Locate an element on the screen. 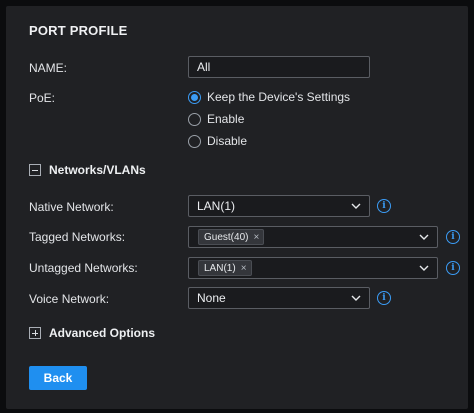 This screenshot has height=413, width=474. tagged-networks-select: Guest(40) × is located at coordinates (313, 237).